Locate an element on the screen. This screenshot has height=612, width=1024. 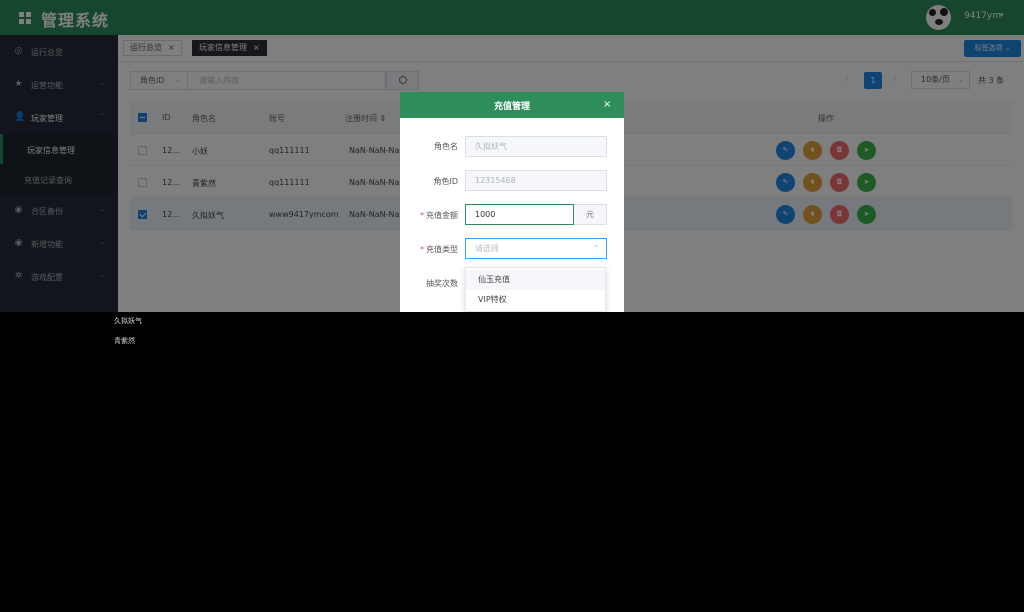
amount-label-text: 充值金额 is located at coordinates (442, 215).